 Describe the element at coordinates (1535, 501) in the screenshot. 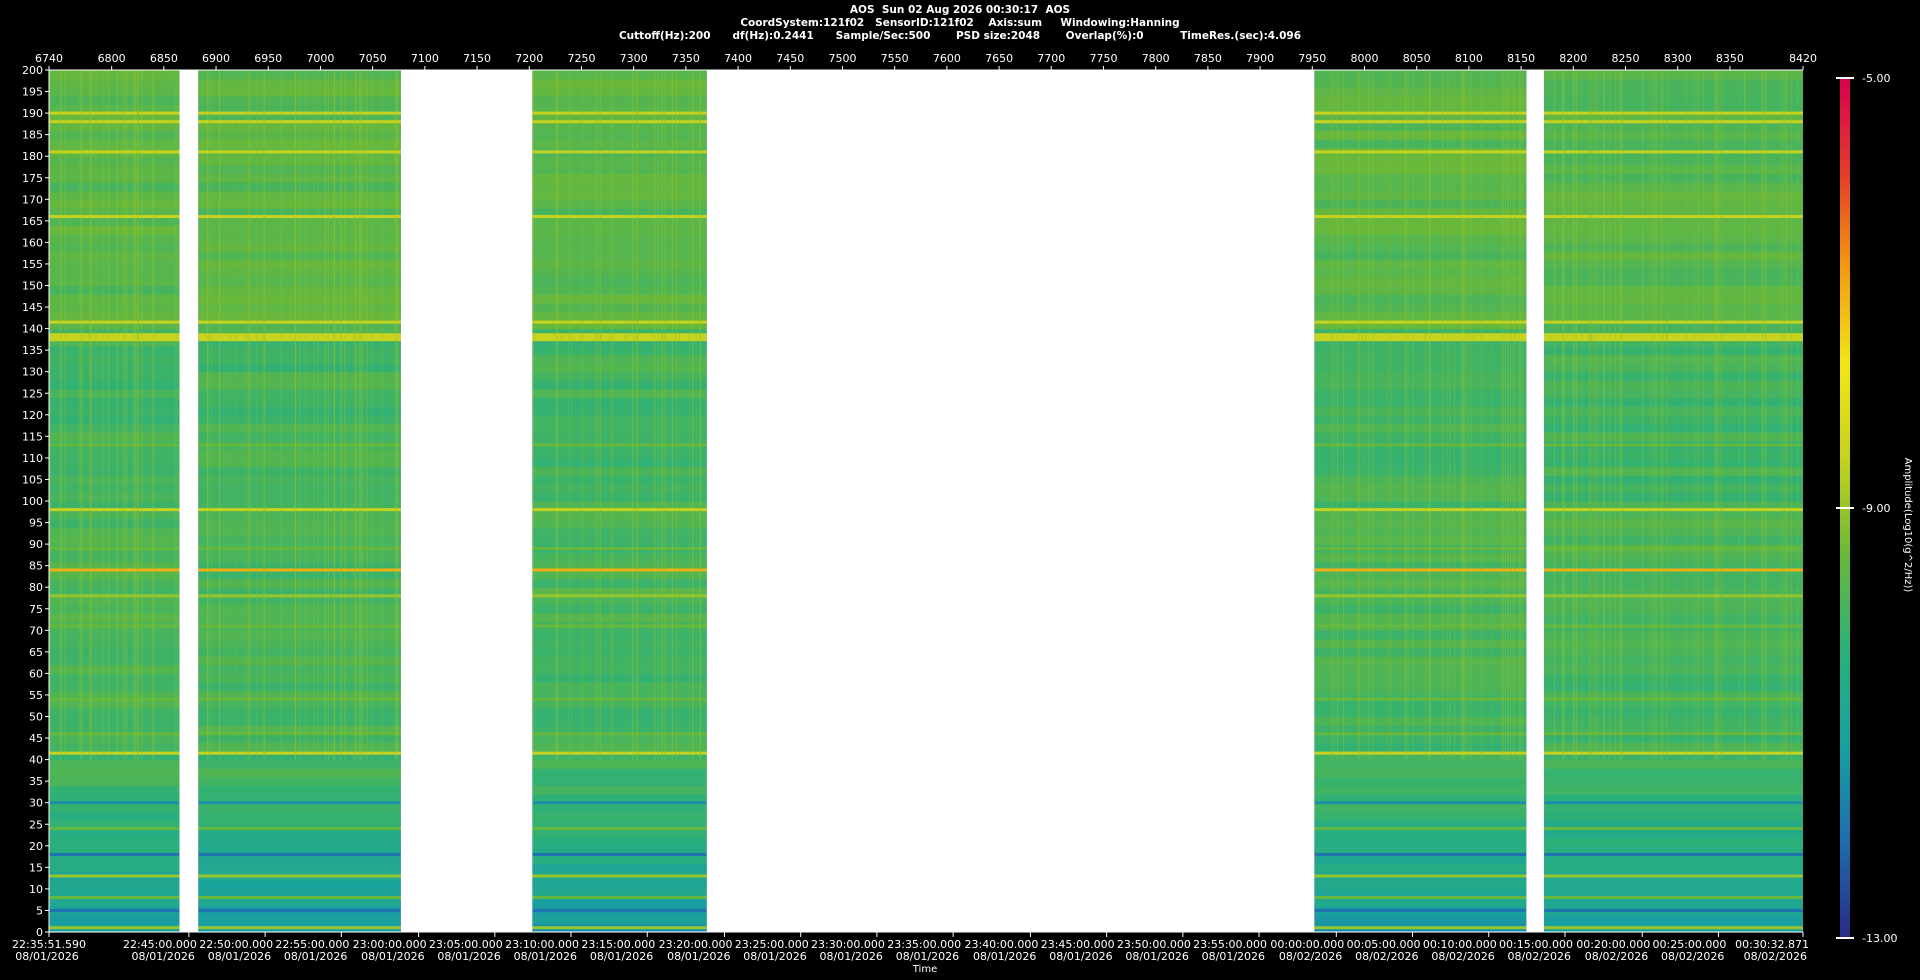

I see `no-data-region` at that location.